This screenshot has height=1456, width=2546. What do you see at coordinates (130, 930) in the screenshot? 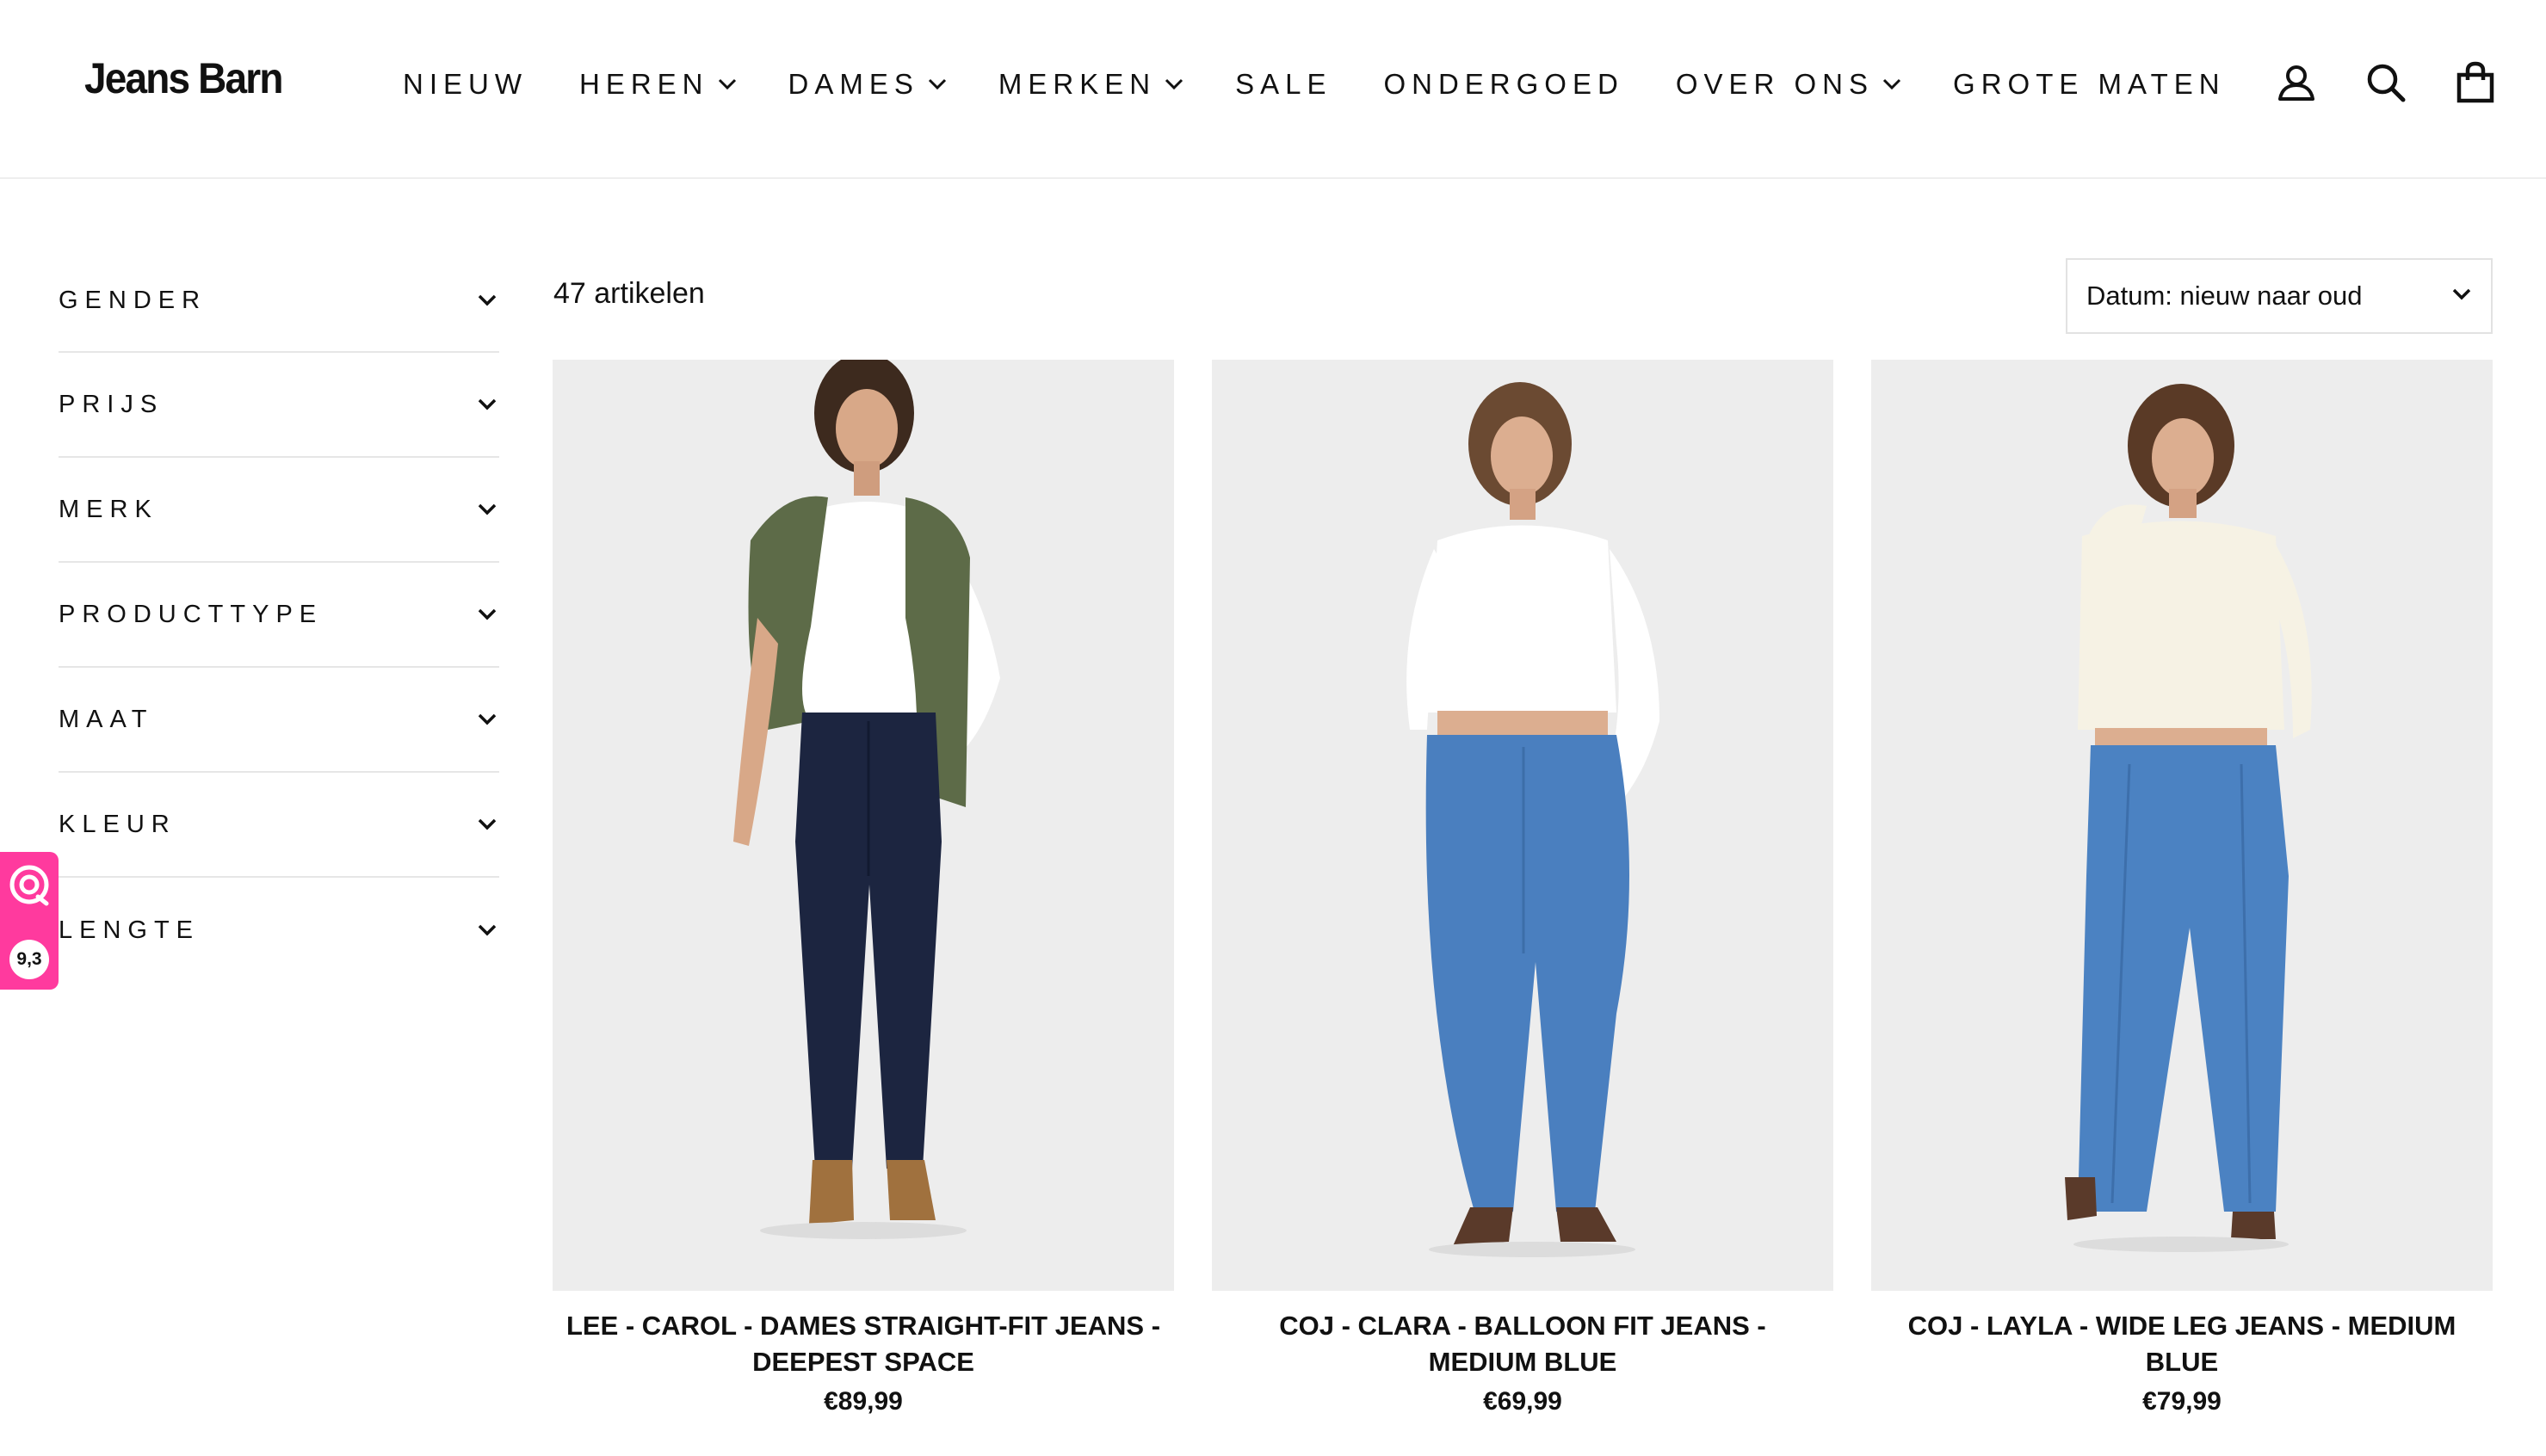
I see `filter-label: LENGTE` at bounding box center [130, 930].